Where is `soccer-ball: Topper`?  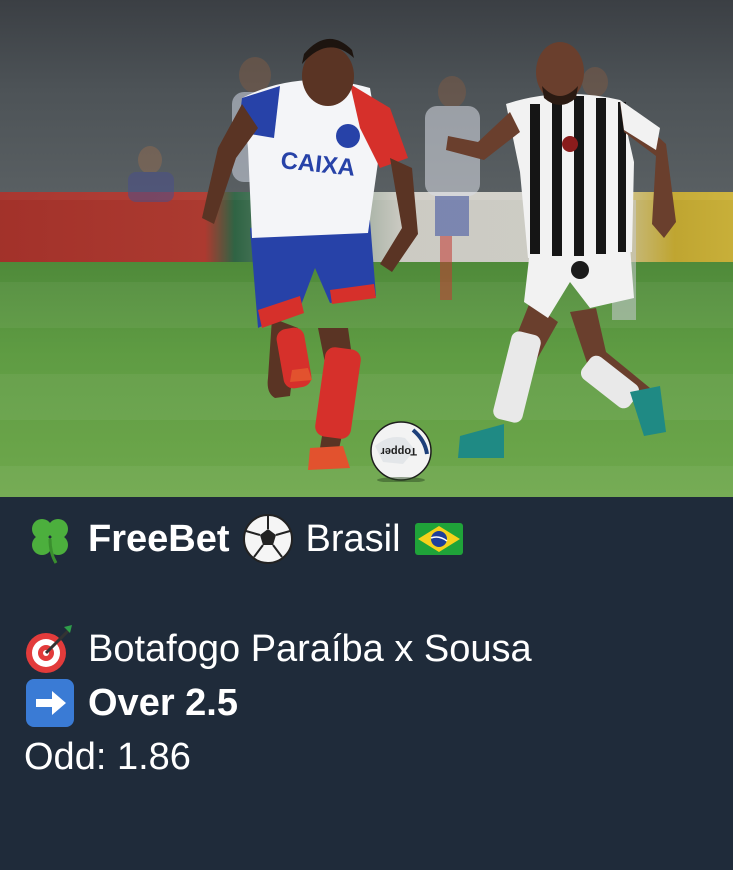
soccer-ball: Topper is located at coordinates (401, 451).